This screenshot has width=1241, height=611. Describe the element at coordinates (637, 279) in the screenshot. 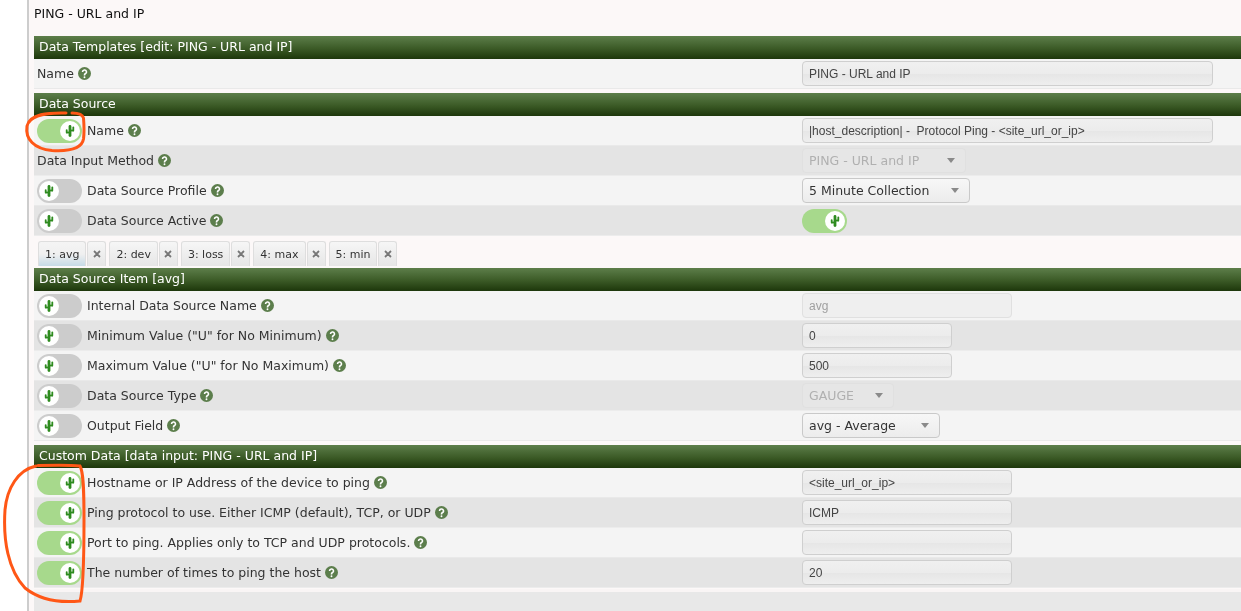

I see `section-header: Data Source Item [avg]` at that location.